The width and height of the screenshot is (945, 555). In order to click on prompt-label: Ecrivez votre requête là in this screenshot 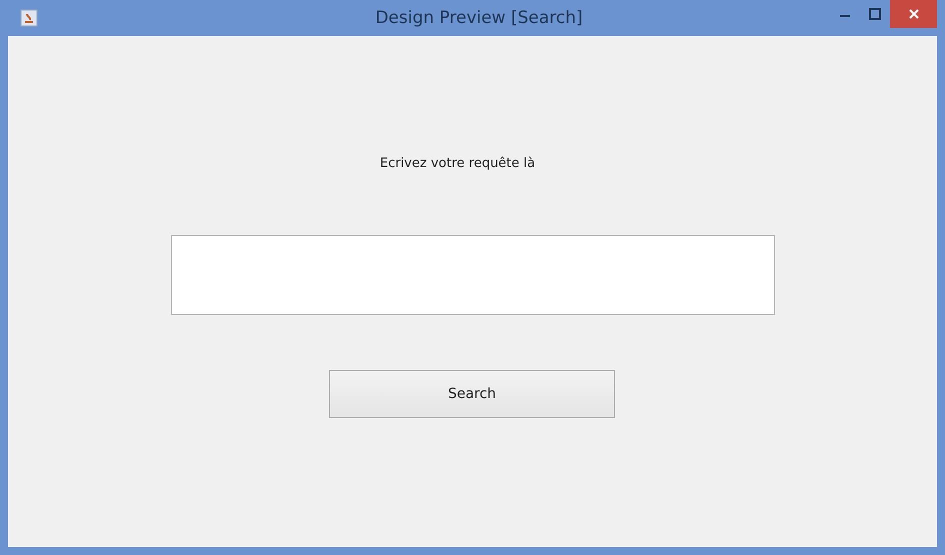, I will do `click(458, 163)`.